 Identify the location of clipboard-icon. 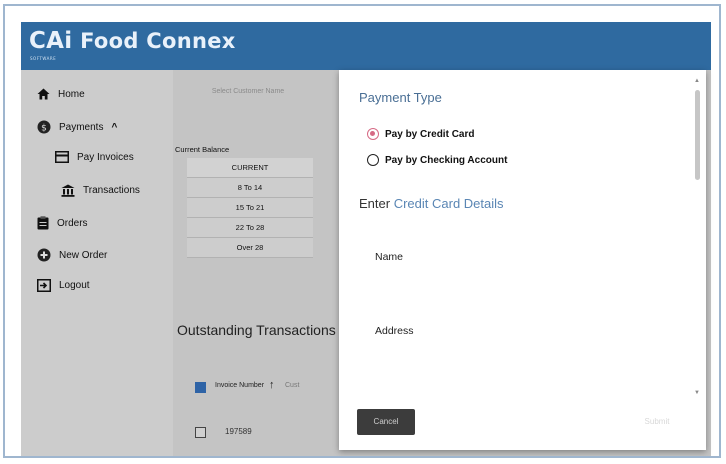
(43, 223).